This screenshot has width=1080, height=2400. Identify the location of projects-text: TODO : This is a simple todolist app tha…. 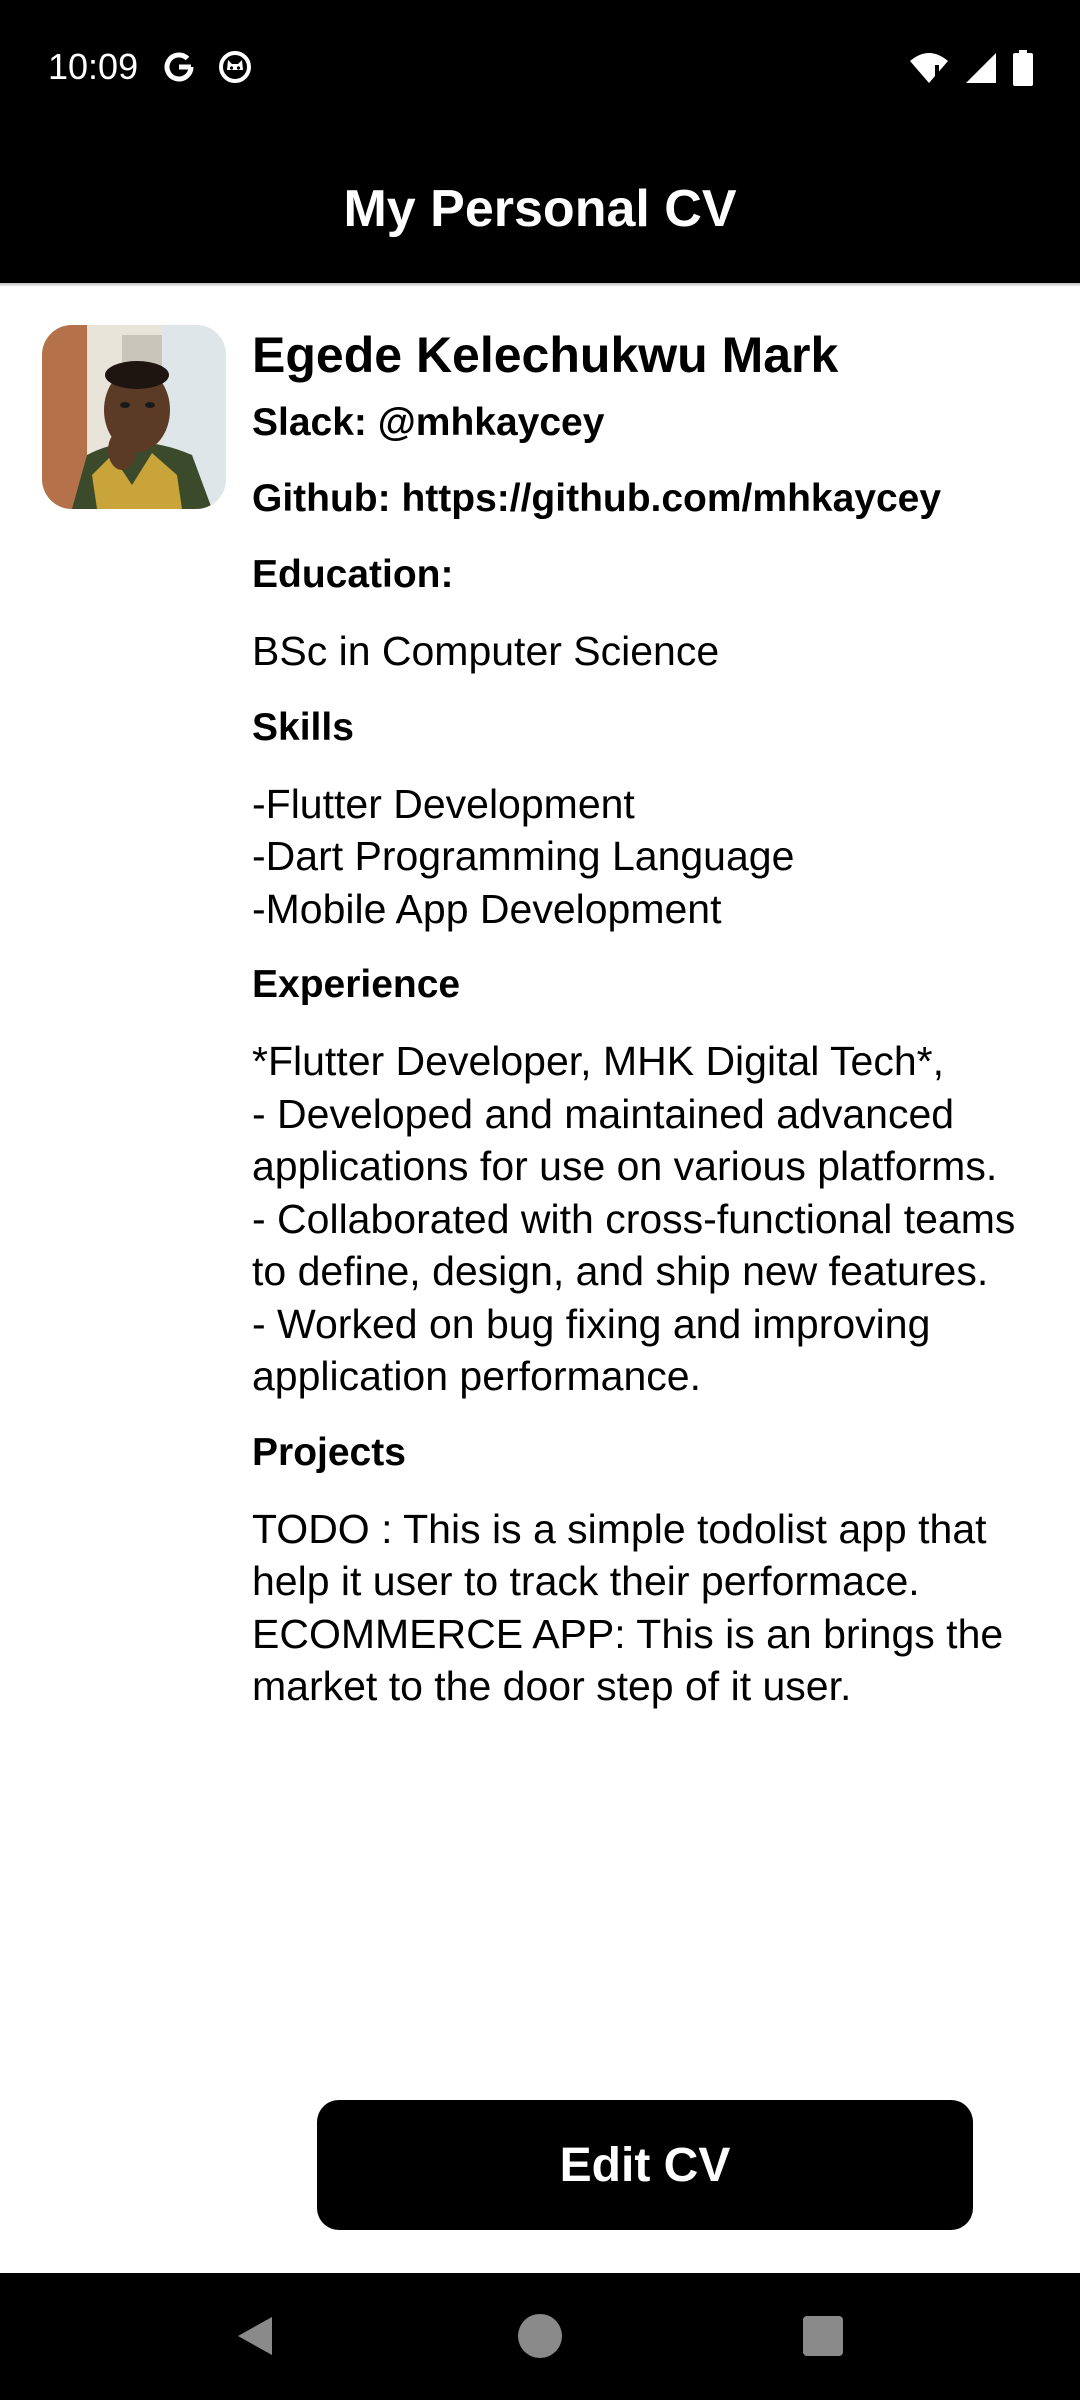
(628, 1607).